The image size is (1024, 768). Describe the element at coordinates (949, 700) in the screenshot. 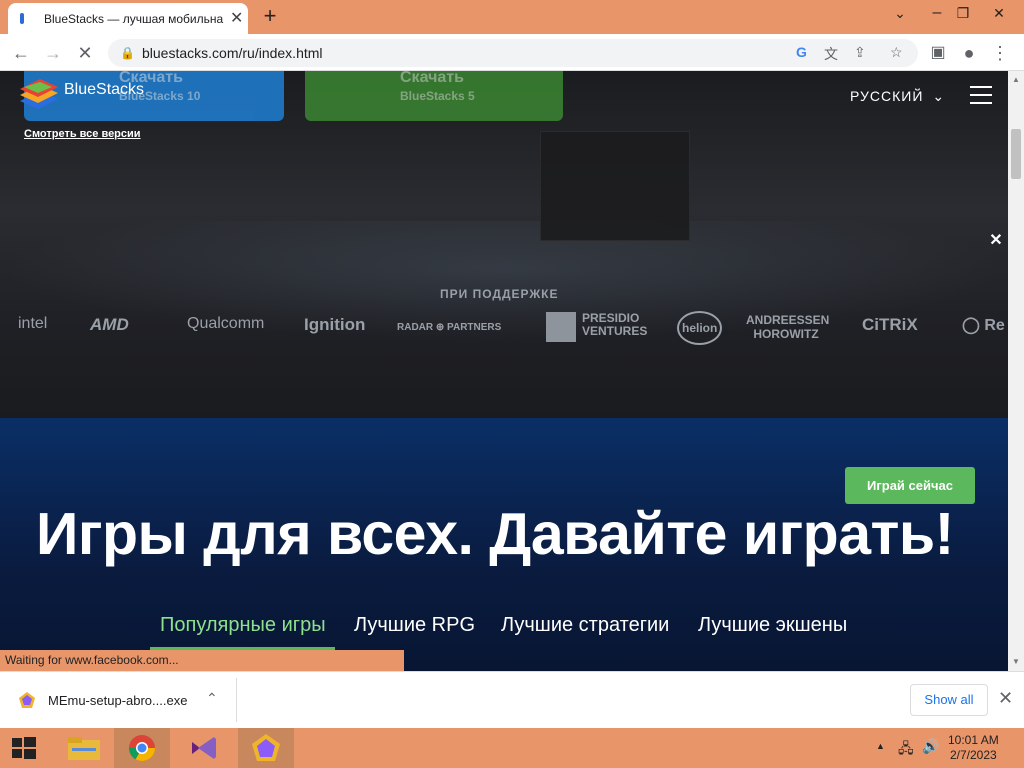

I see `show-all-button: Show all` at that location.